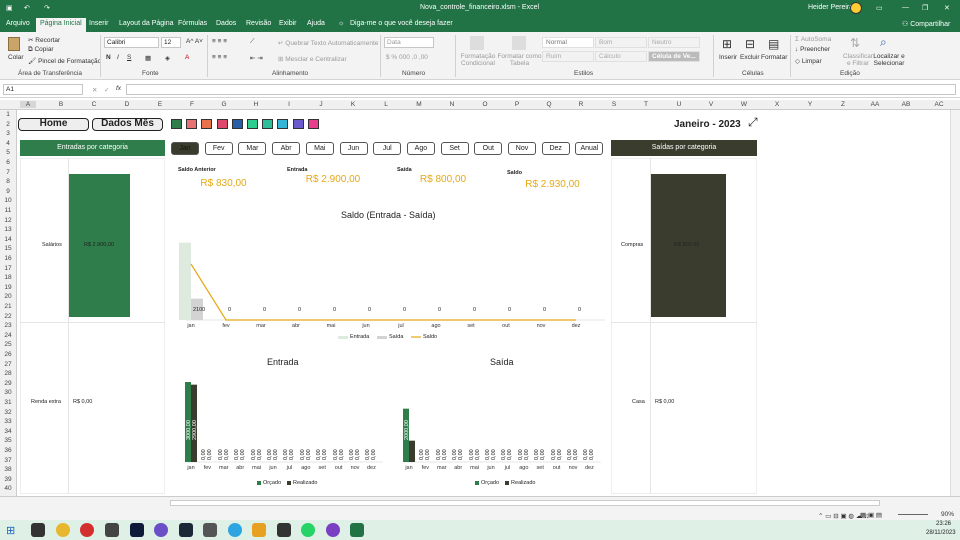  I want to click on format-cells-button: Formatar, so click(774, 57).